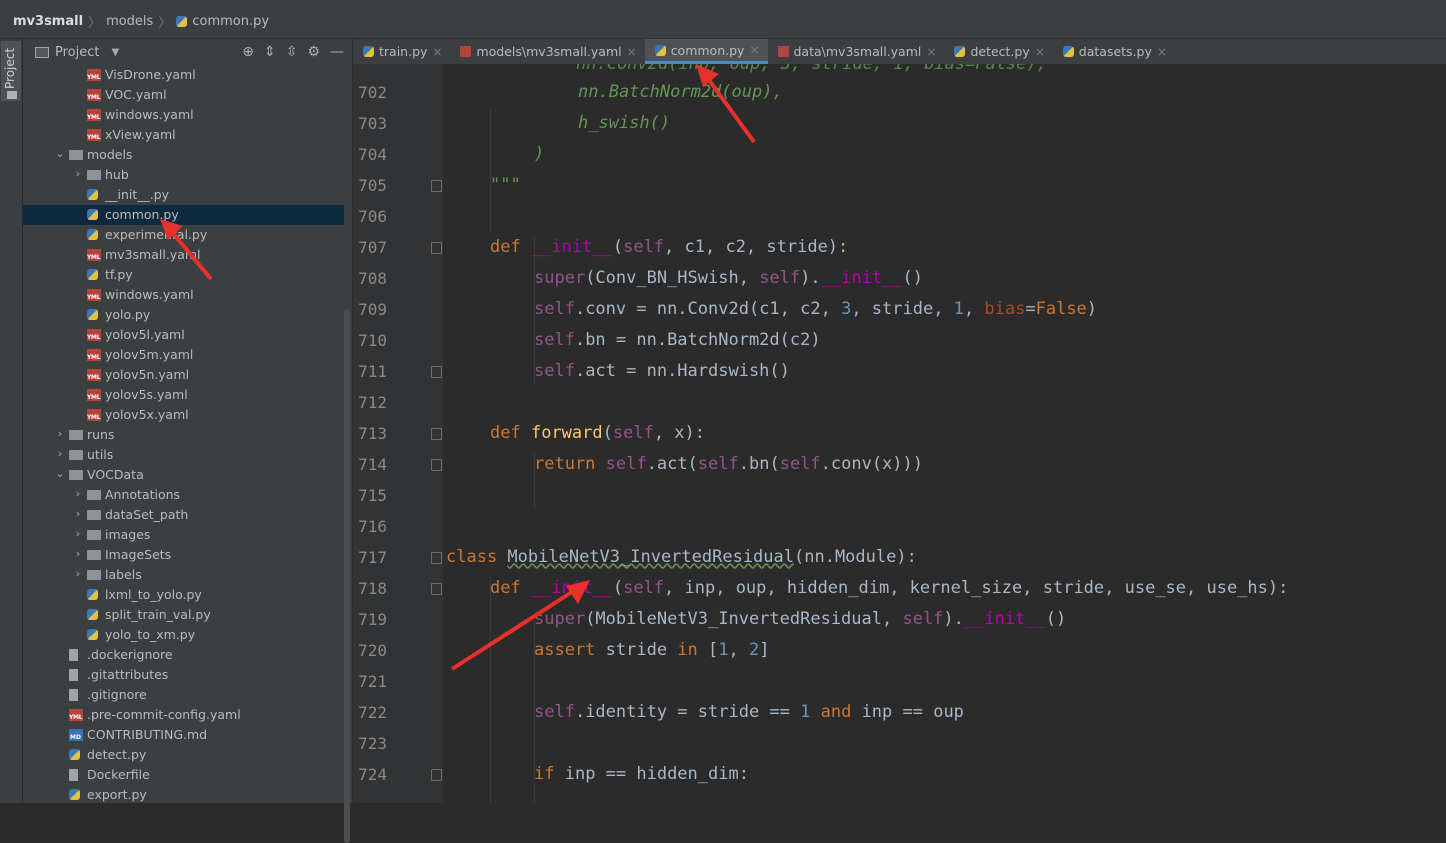 The image size is (1446, 843). Describe the element at coordinates (697, 340) in the screenshot. I see `code-token: .bn = nn.BatchNorm2d(c2)` at that location.